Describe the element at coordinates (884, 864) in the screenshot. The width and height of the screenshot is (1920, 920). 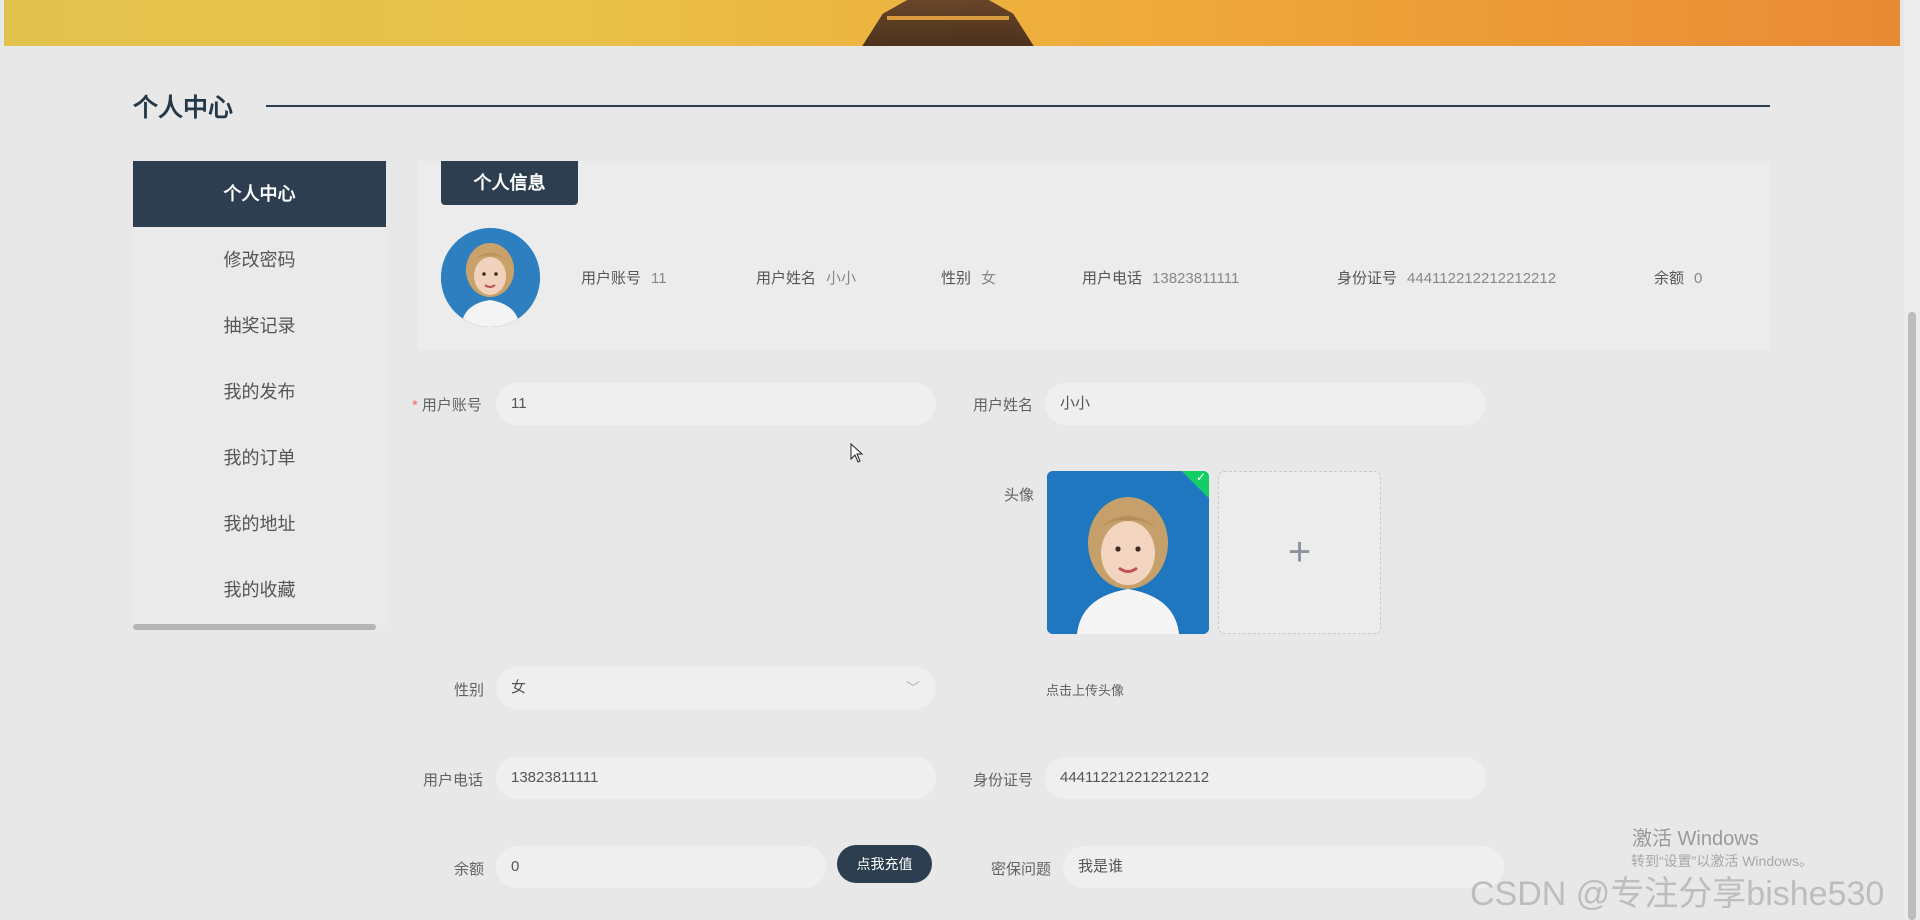
I see `recharge-button: 点我充值` at that location.